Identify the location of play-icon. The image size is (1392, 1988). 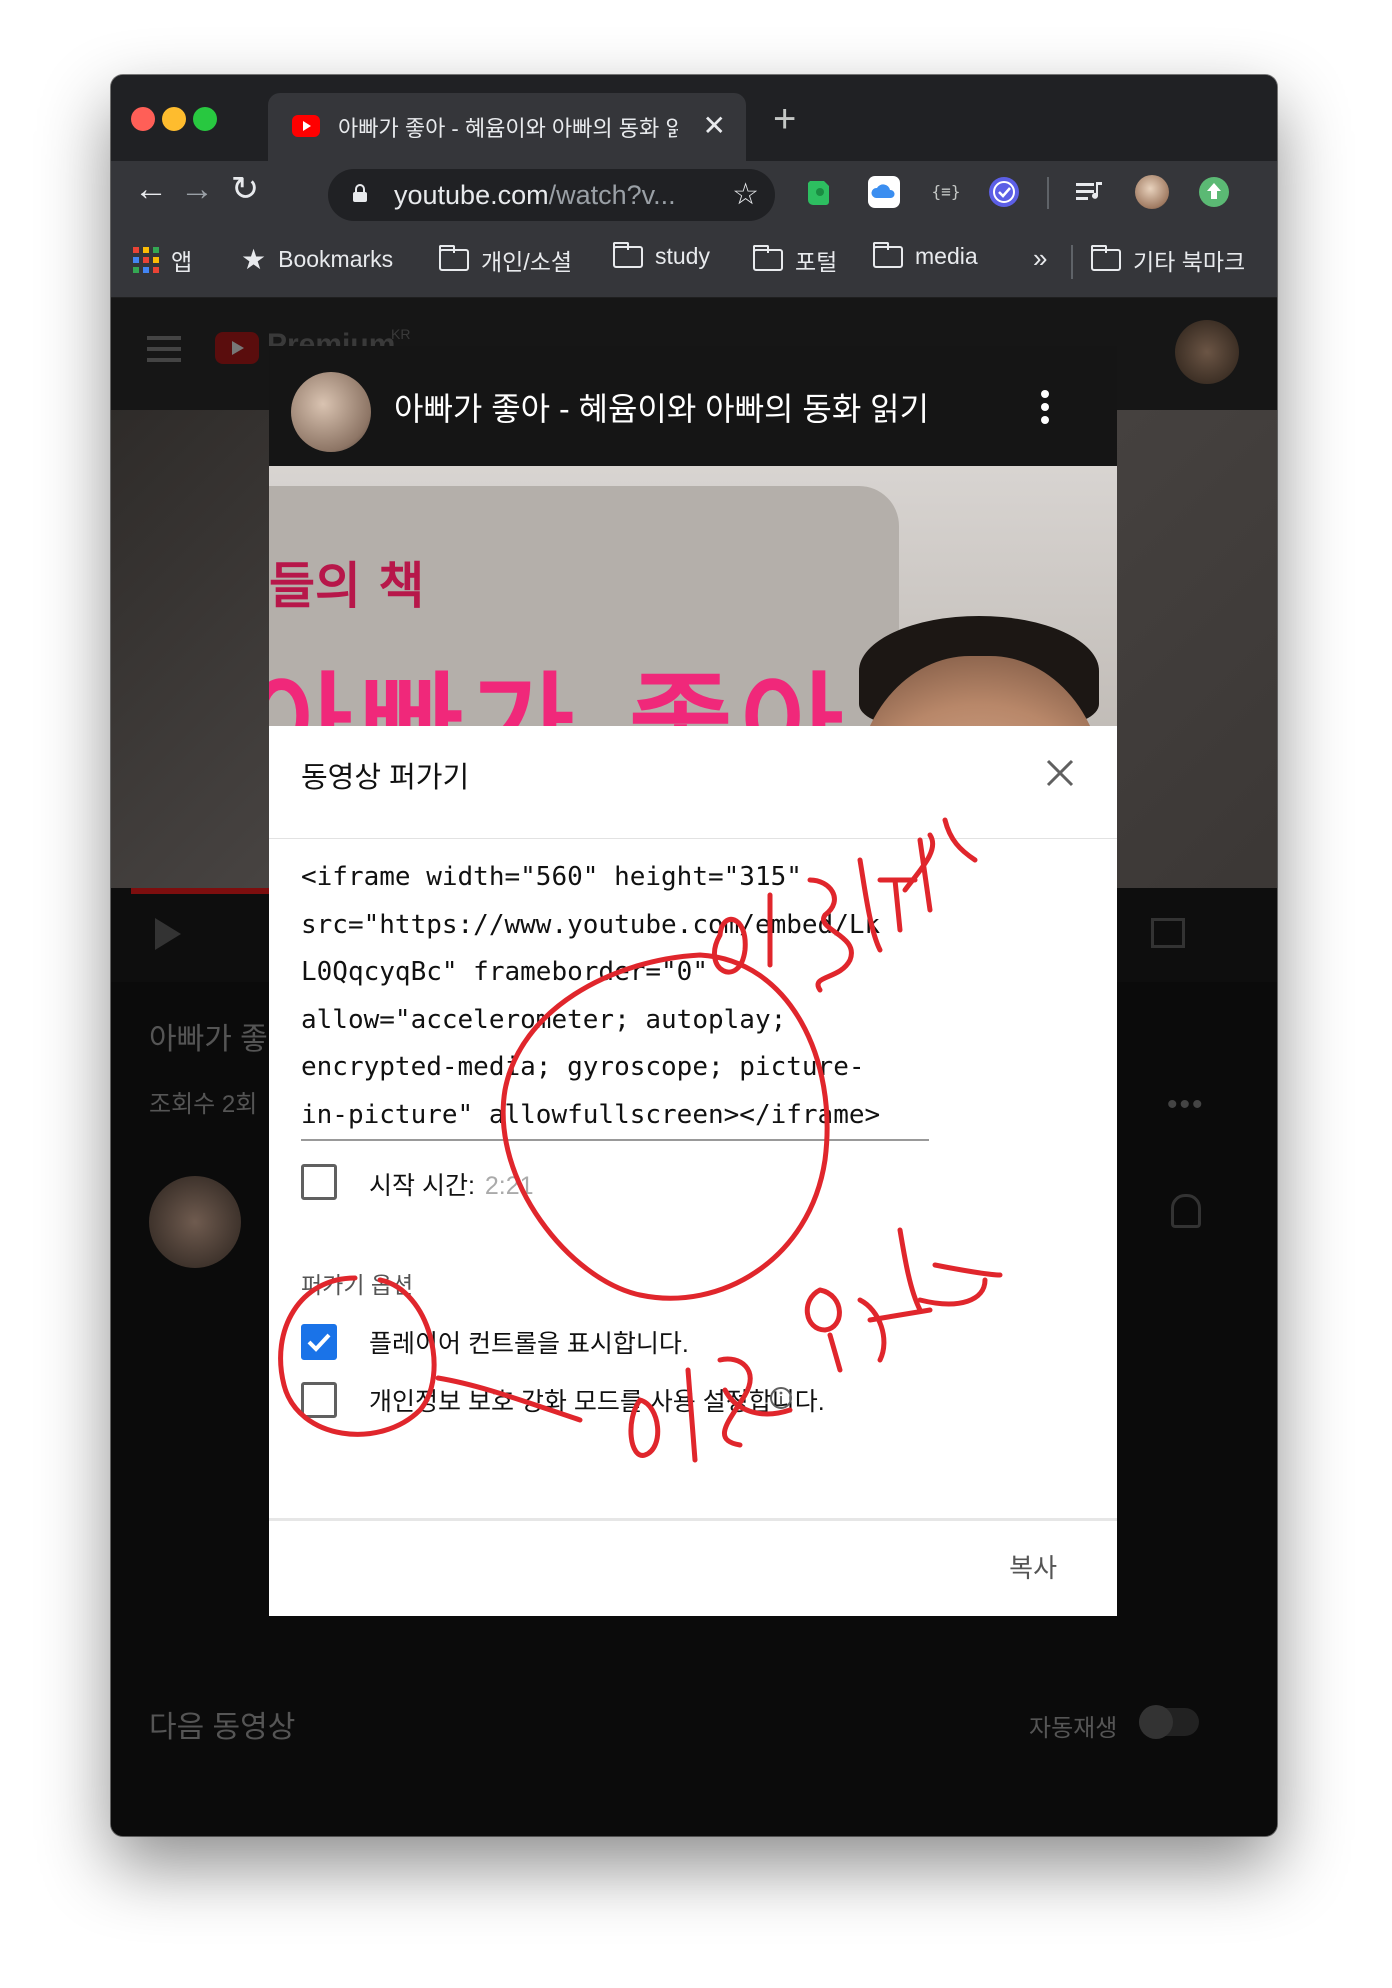
(168, 934).